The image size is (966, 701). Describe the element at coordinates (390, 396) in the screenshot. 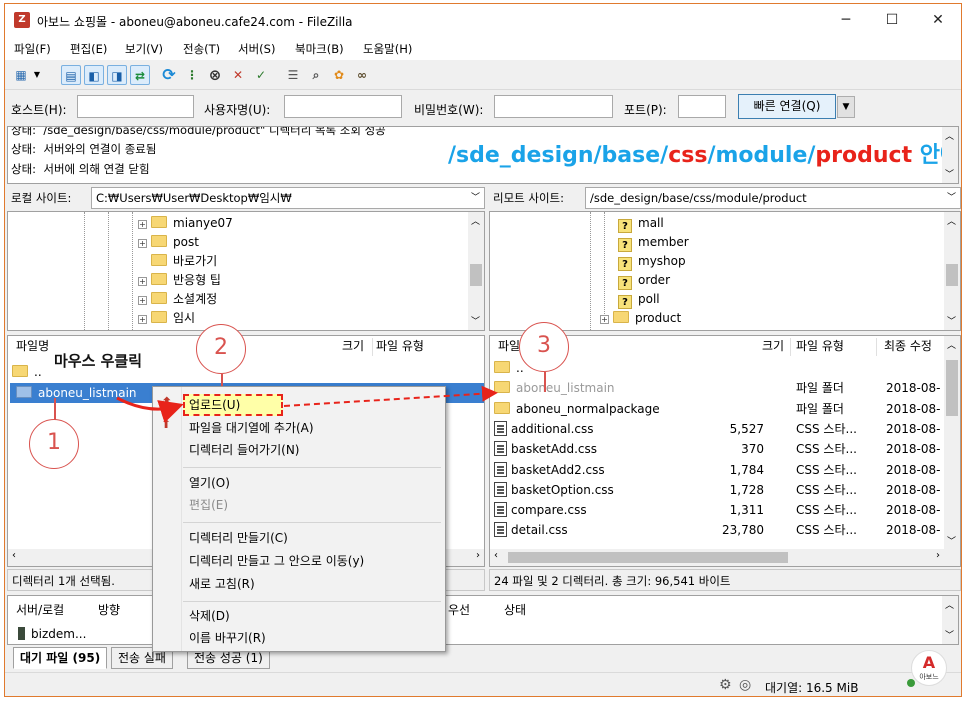

I see `upload-target-arrow` at that location.